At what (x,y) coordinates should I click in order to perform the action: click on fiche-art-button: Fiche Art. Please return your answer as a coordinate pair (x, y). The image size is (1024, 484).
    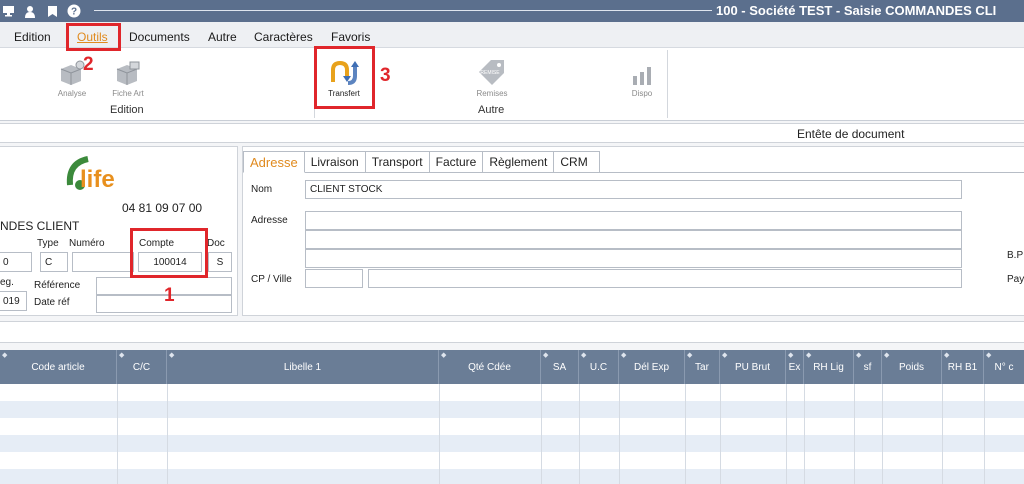
    Looking at the image, I should click on (128, 77).